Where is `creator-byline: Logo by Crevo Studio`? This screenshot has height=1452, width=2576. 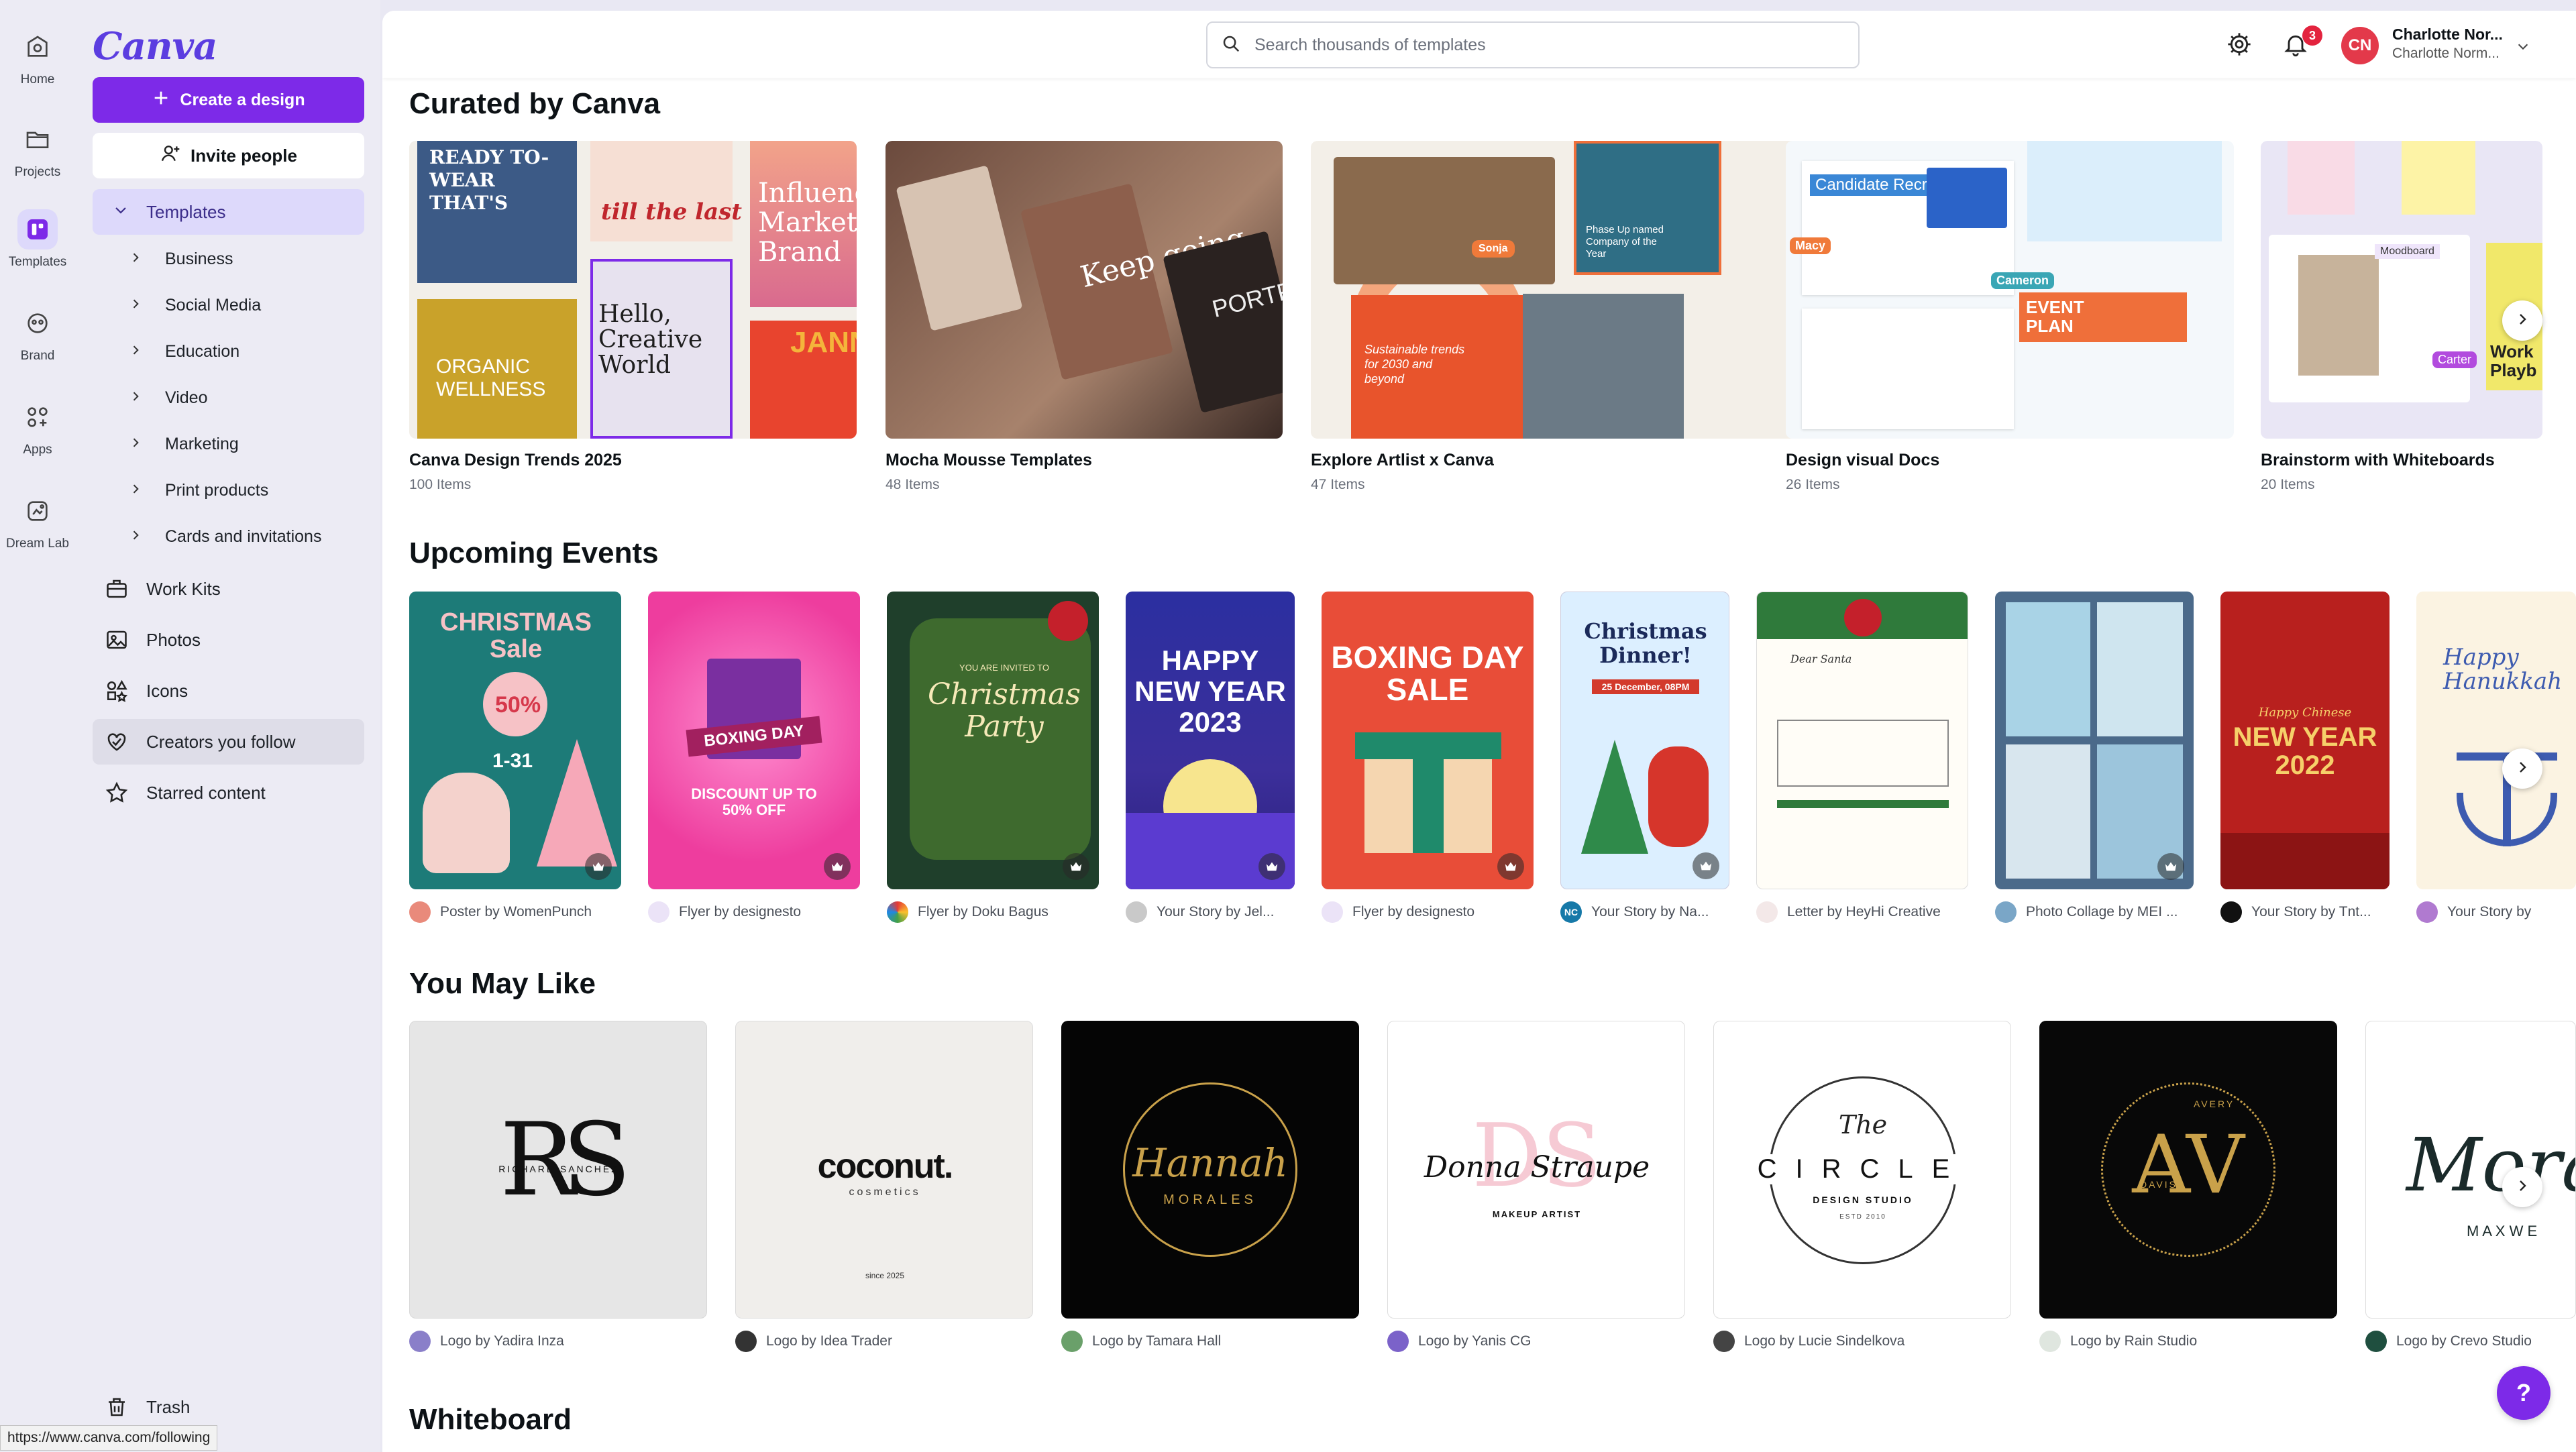 creator-byline: Logo by Crevo Studio is located at coordinates (2470, 1341).